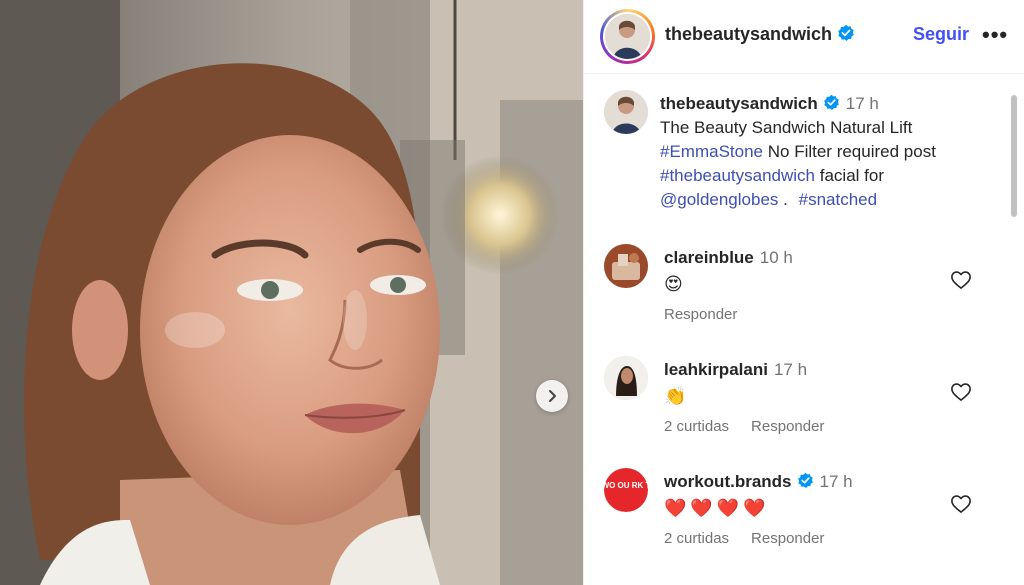 Image resolution: width=1024 pixels, height=585 pixels. Describe the element at coordinates (785, 199) in the screenshot. I see `caption-line: .` at that location.